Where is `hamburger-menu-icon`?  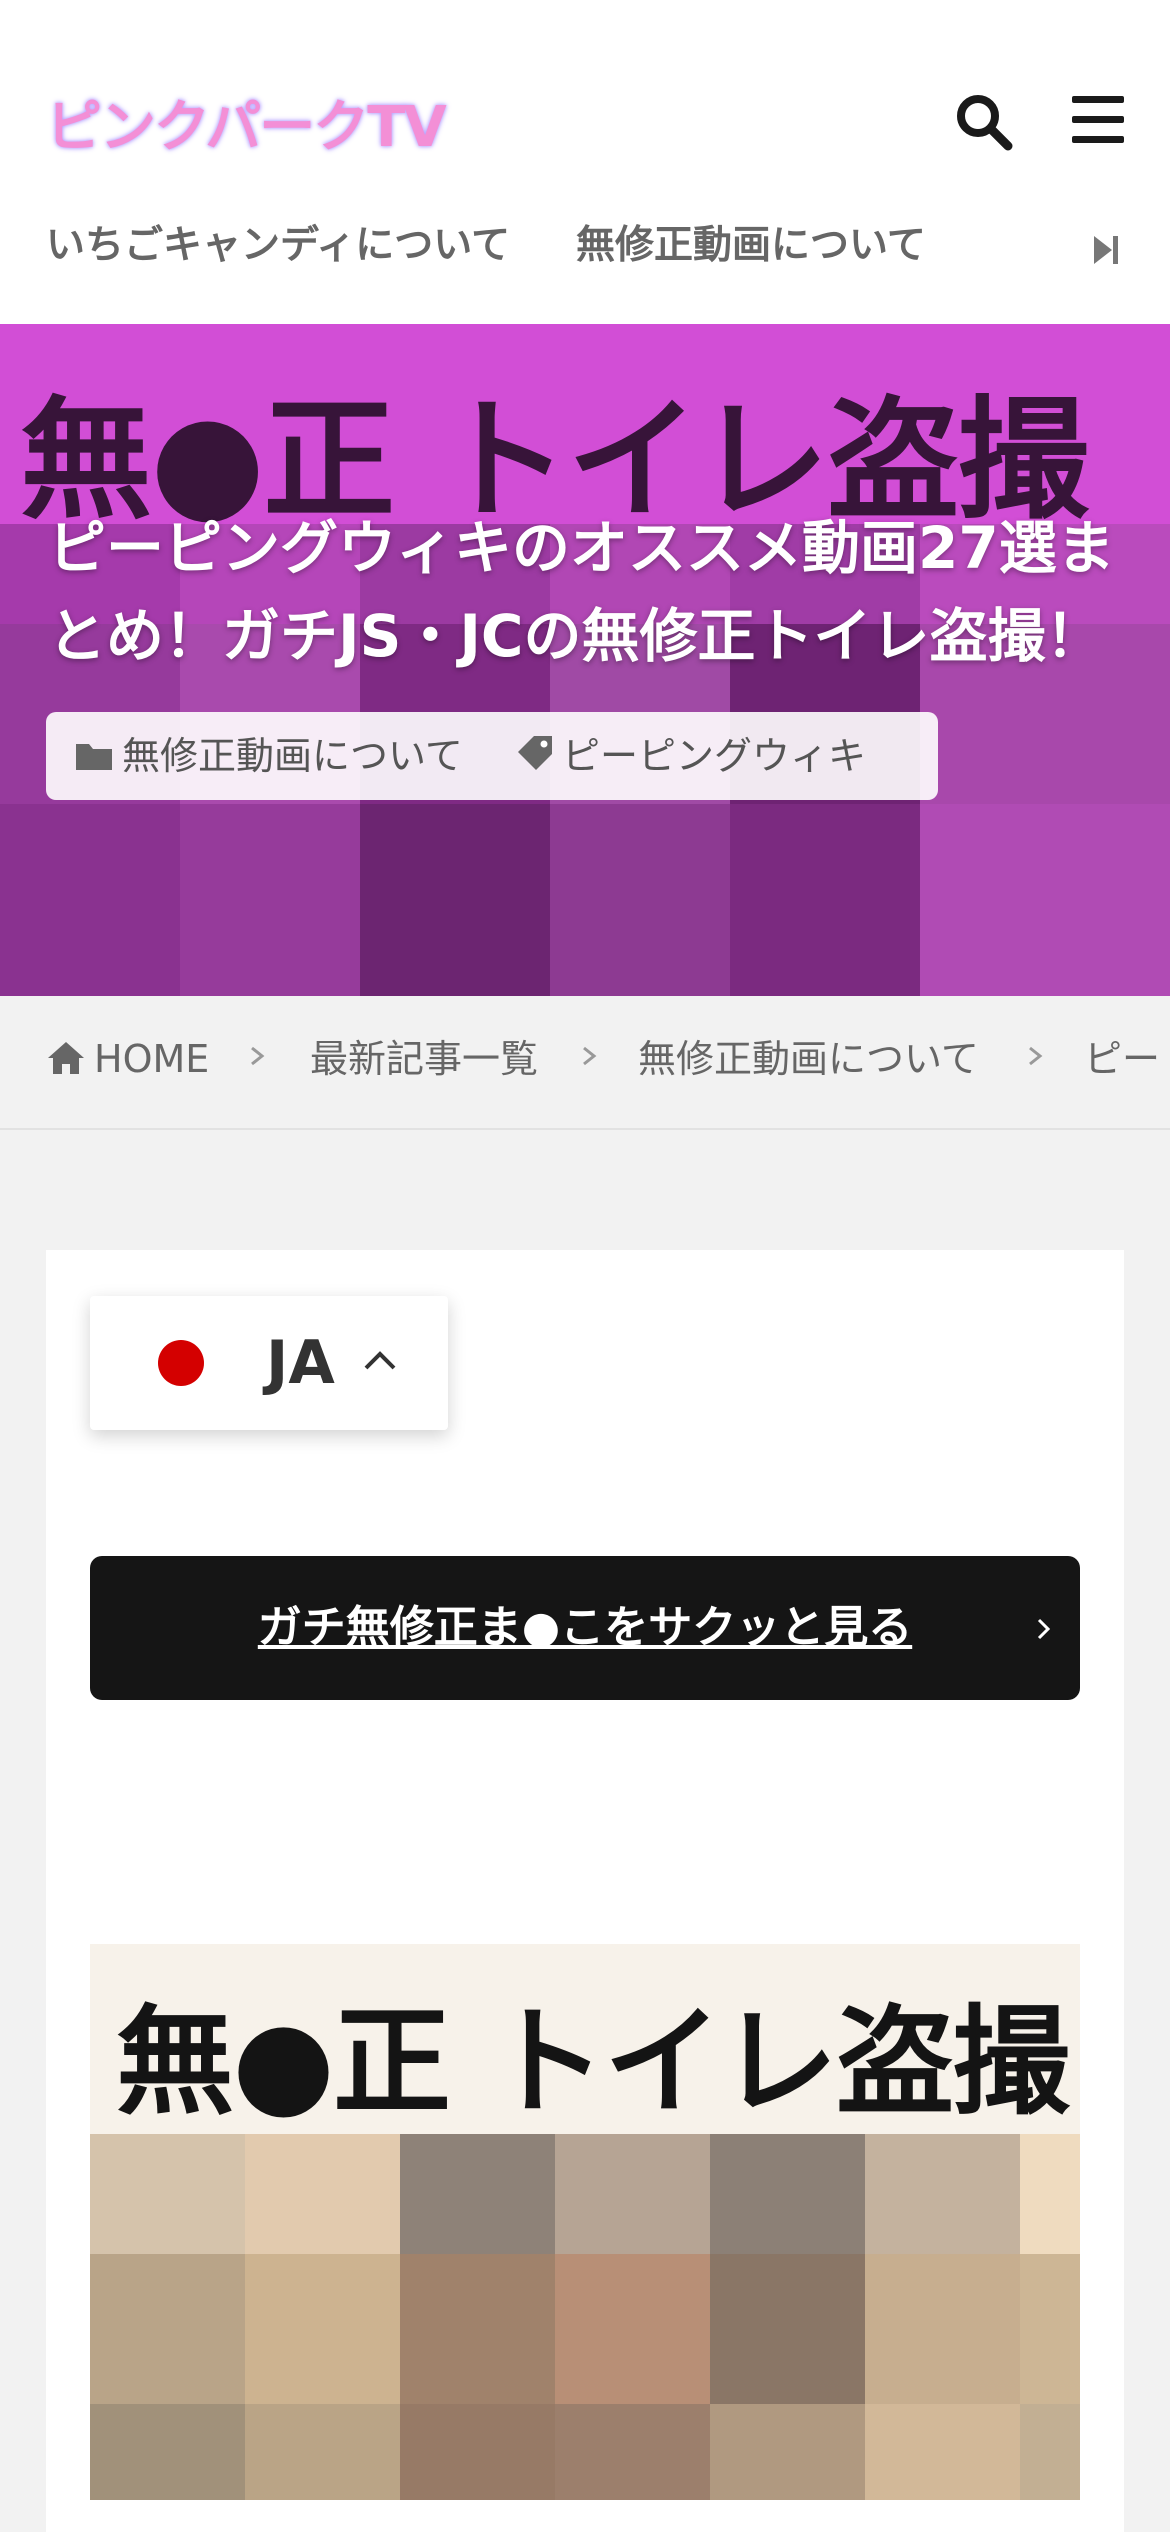 hamburger-menu-icon is located at coordinates (1098, 120).